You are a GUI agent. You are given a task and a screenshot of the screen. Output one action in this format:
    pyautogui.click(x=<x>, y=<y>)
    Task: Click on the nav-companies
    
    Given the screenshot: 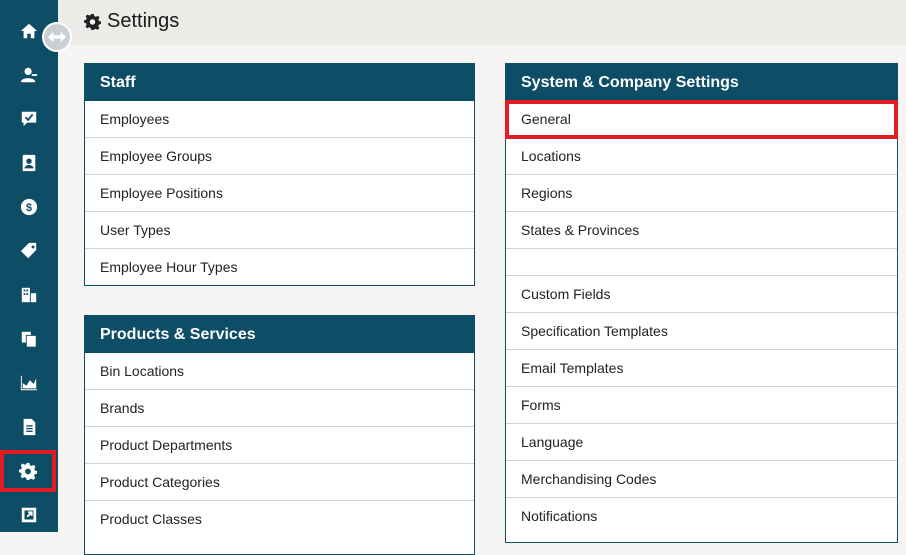 What is the action you would take?
    pyautogui.click(x=29, y=295)
    